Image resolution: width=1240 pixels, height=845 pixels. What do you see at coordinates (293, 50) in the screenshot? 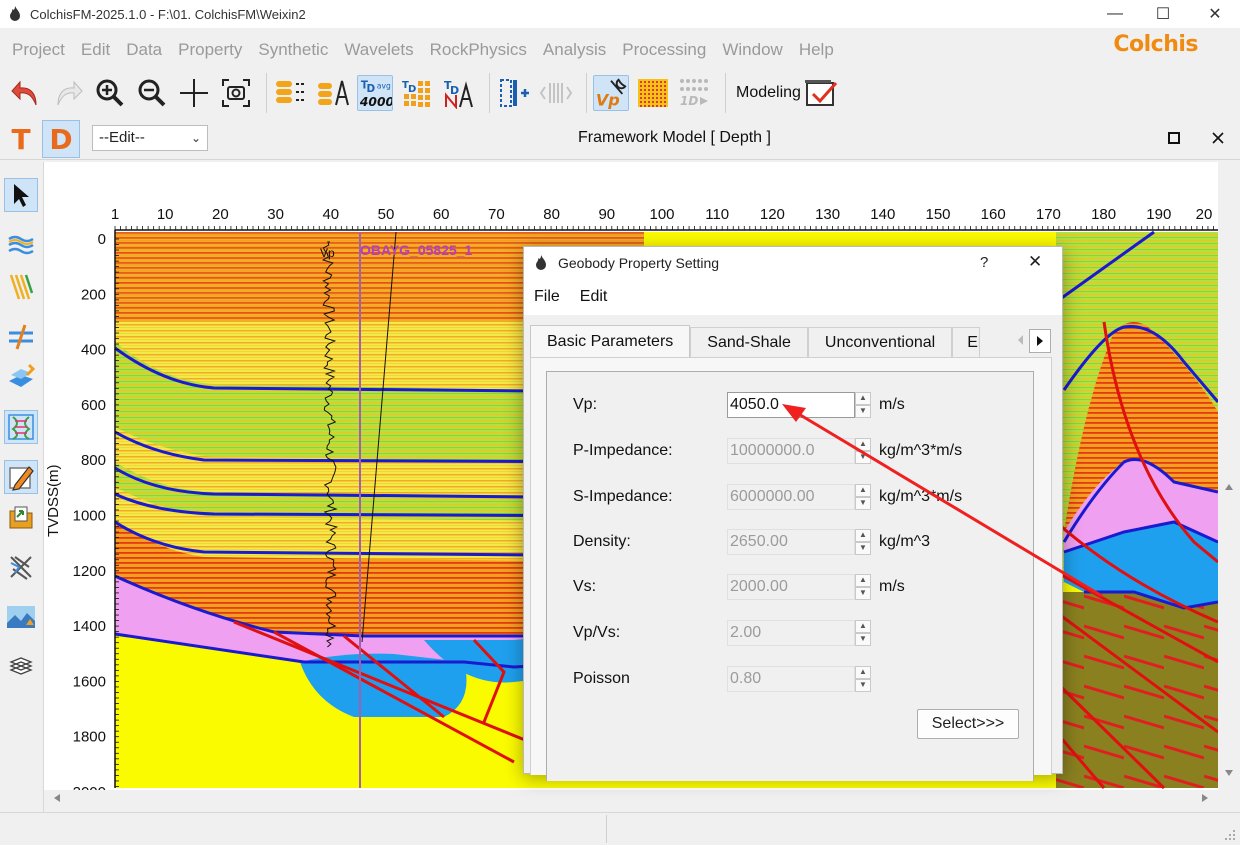
I see `menu-synthetic: Synthetic` at bounding box center [293, 50].